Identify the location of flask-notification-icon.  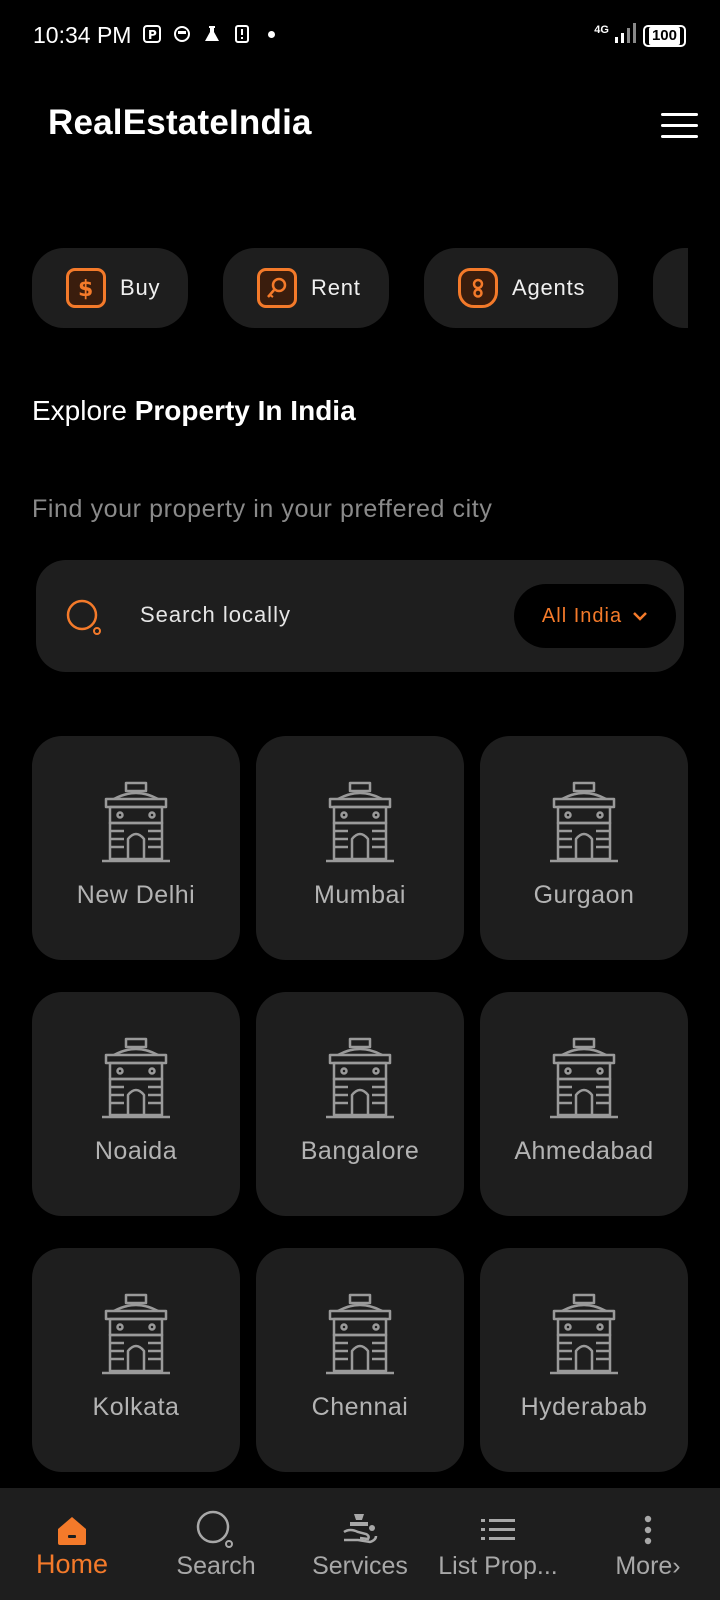
(212, 34).